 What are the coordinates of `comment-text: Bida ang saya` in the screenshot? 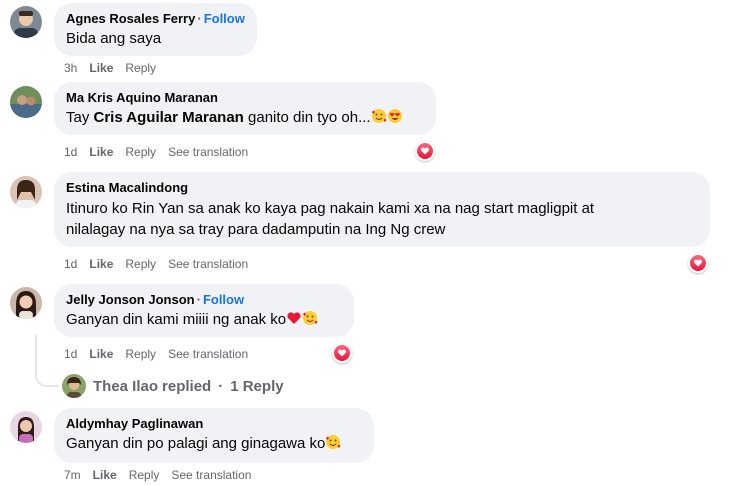 It's located at (114, 38).